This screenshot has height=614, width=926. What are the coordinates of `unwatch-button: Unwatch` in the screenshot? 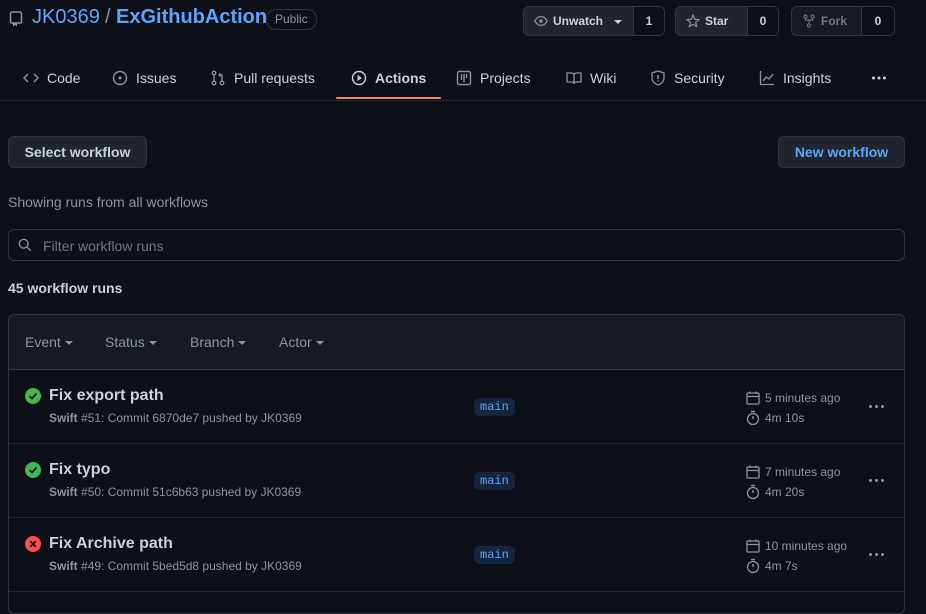 It's located at (579, 21).